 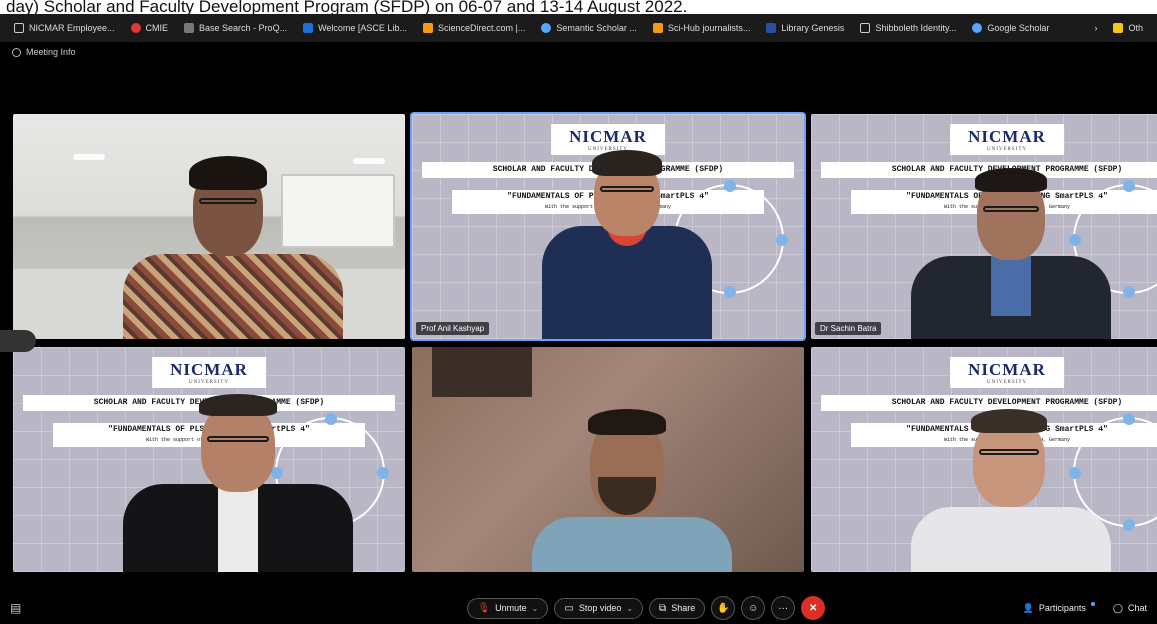 What do you see at coordinates (16, 608) in the screenshot?
I see `layout-icon: ▤` at bounding box center [16, 608].